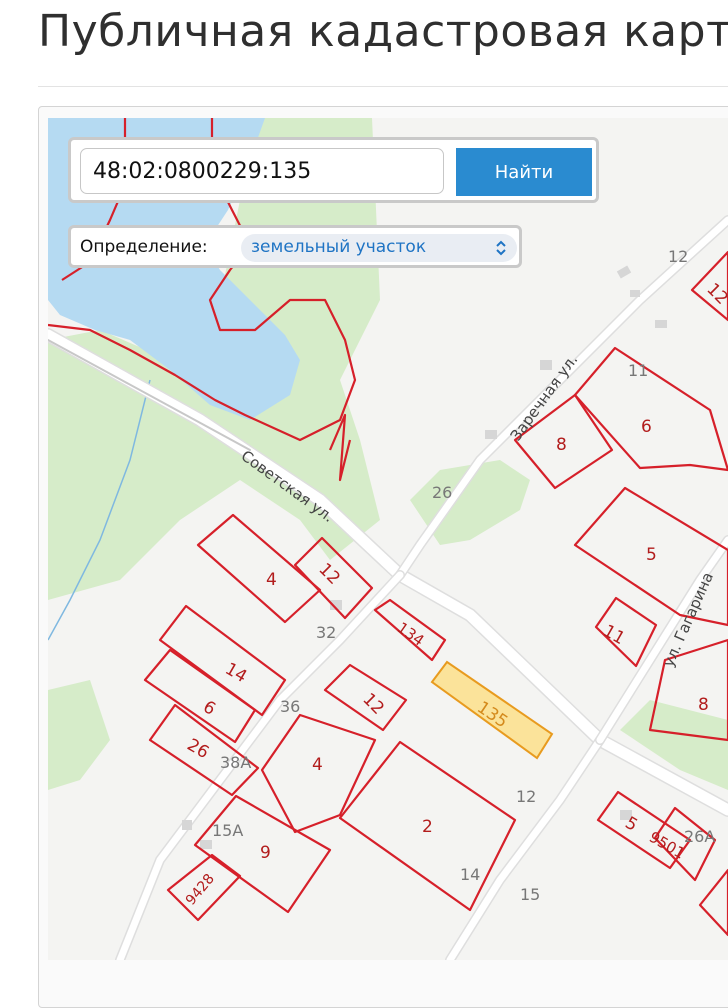 The width and height of the screenshot is (728, 1008). Describe the element at coordinates (442, 492) in the screenshot. I see `house-26: 26` at that location.